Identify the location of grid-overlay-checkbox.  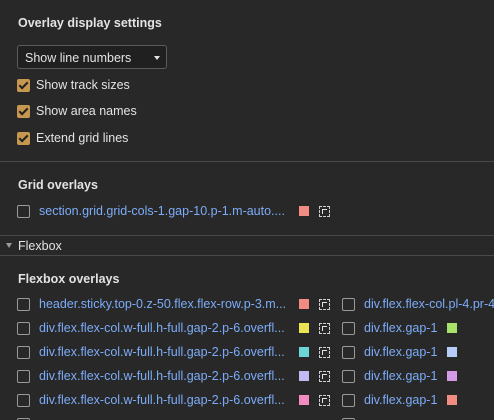
(23, 211).